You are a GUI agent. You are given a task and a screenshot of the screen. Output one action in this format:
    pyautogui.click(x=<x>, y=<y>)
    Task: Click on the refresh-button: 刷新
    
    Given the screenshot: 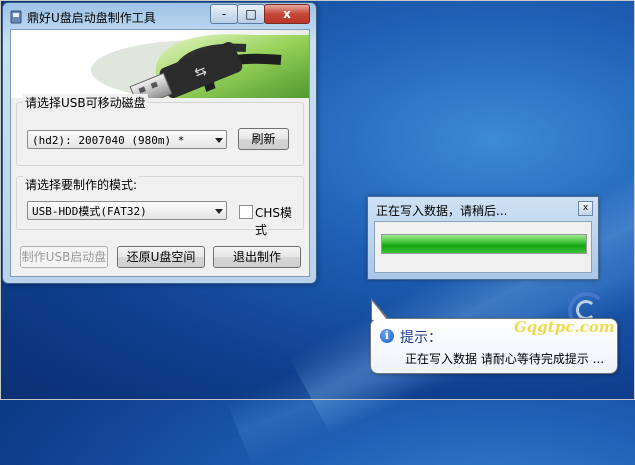 What is the action you would take?
    pyautogui.click(x=263, y=139)
    